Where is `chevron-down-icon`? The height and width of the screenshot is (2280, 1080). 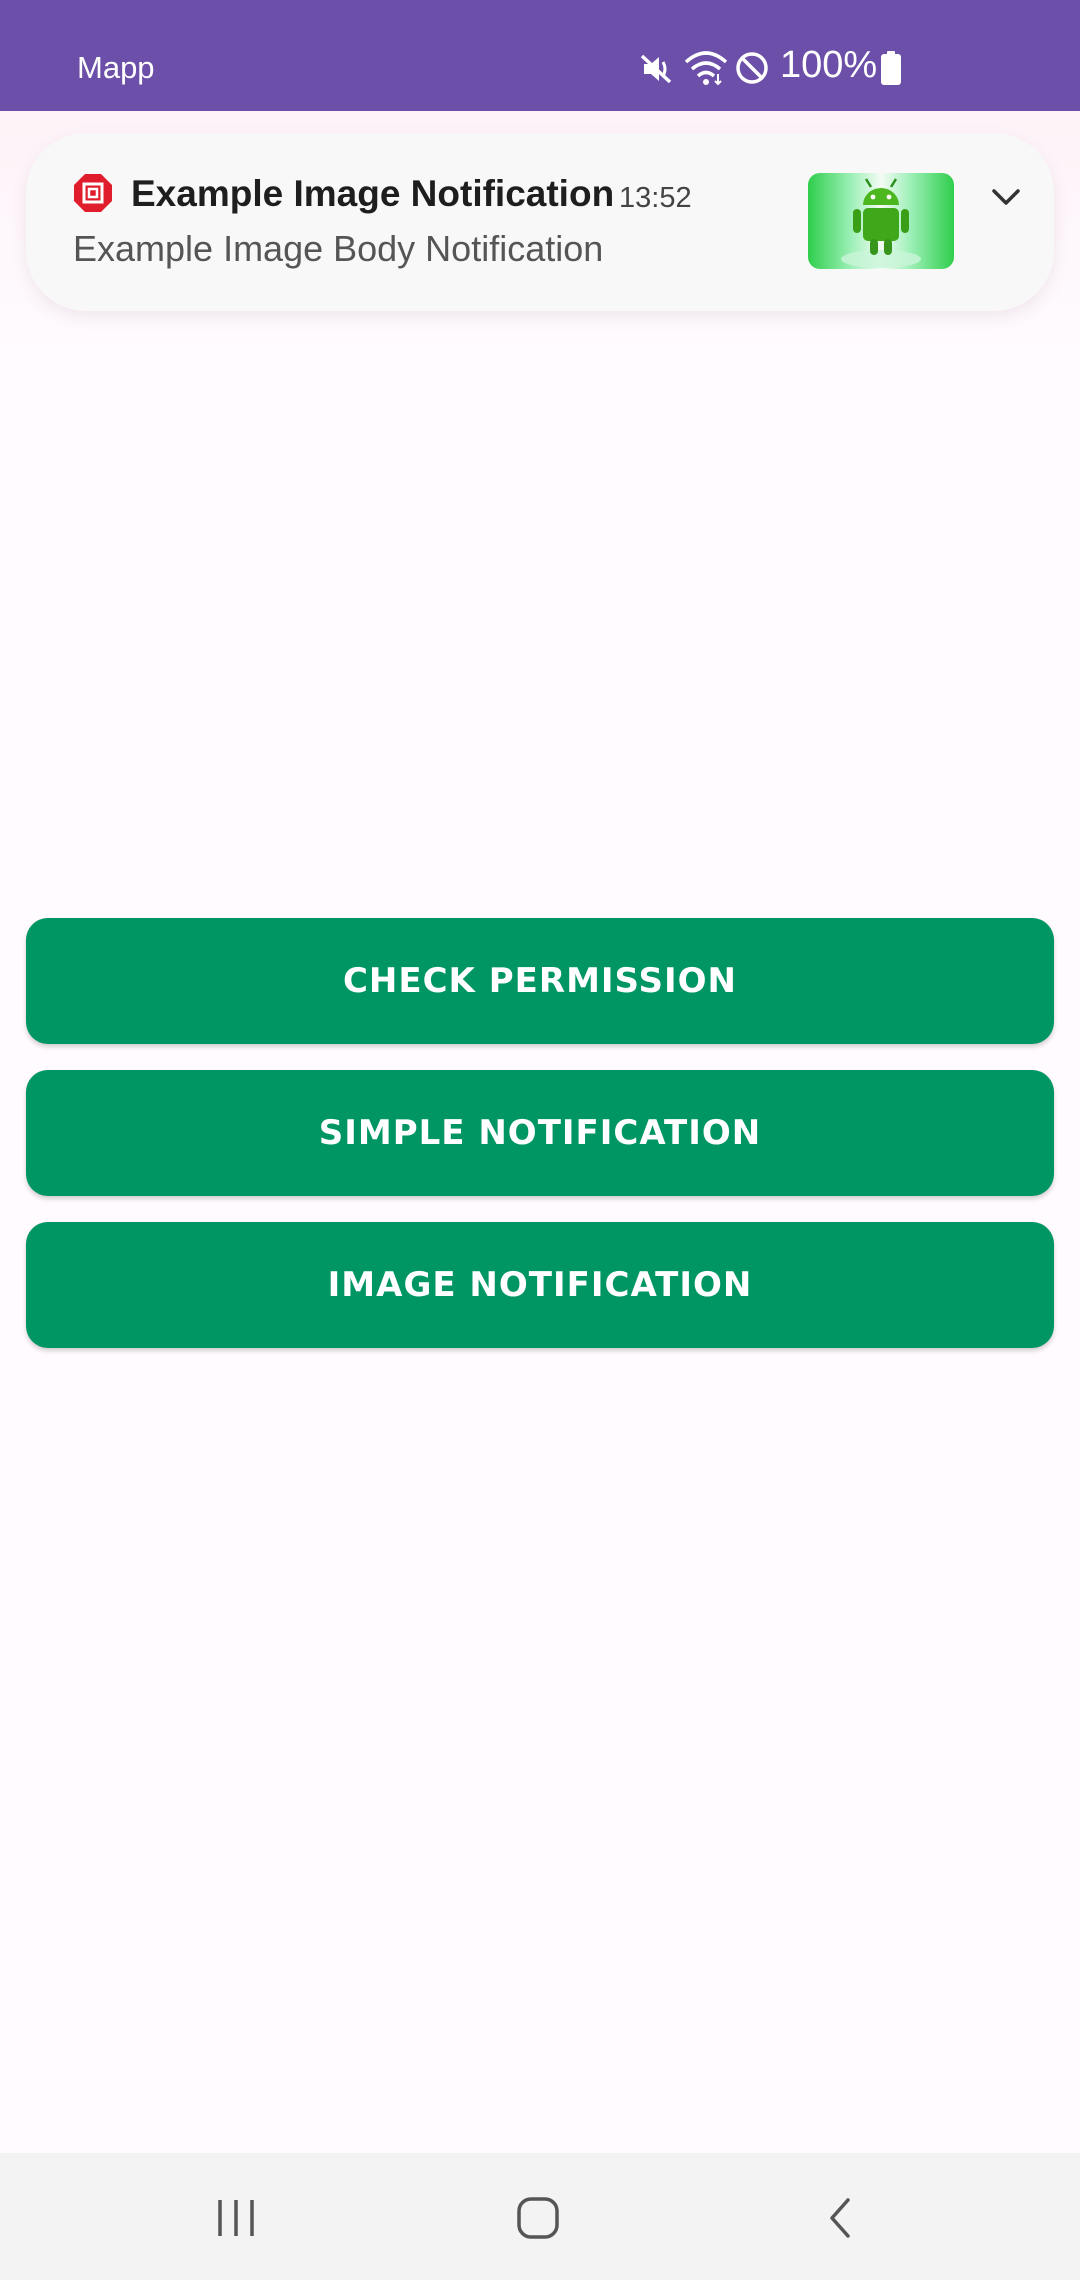 chevron-down-icon is located at coordinates (1006, 197).